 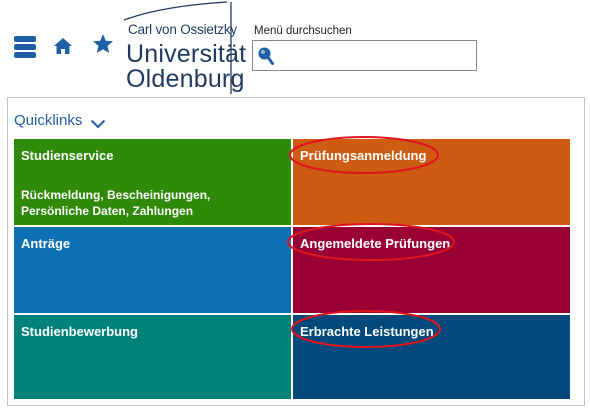 I want to click on university-logo: Carl von Ossietzky Universität Oldenburg, so click(x=184, y=48).